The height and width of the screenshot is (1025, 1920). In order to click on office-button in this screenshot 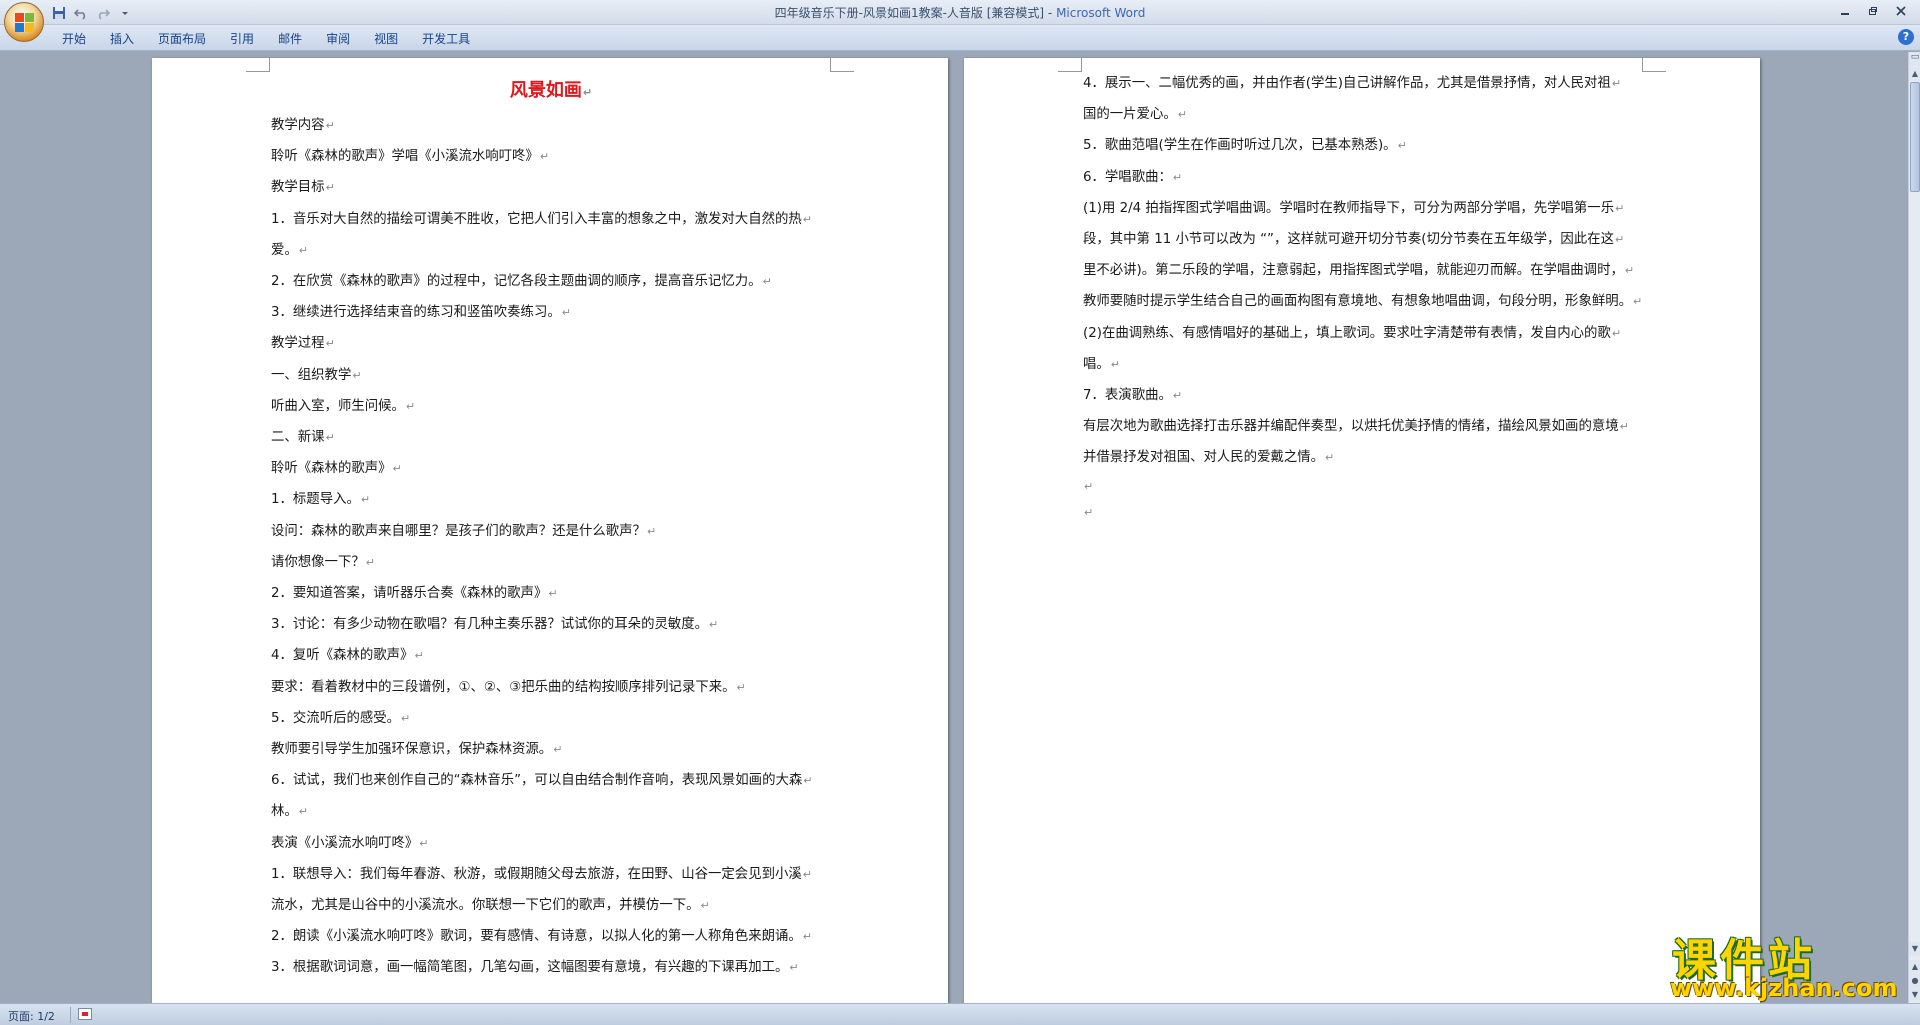, I will do `click(24, 22)`.